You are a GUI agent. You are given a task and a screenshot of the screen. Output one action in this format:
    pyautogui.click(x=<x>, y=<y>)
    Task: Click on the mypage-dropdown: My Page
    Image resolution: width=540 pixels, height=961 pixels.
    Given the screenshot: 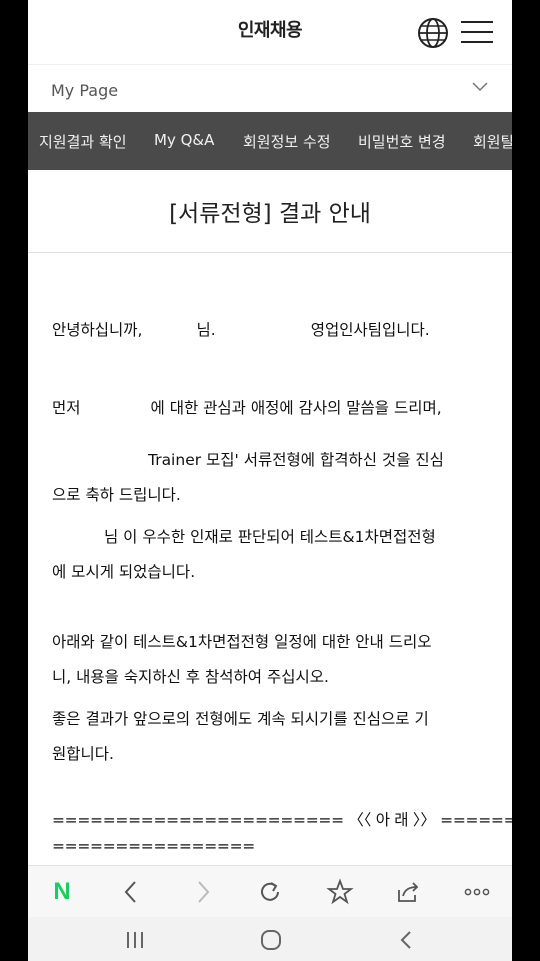 What is the action you would take?
    pyautogui.click(x=270, y=88)
    